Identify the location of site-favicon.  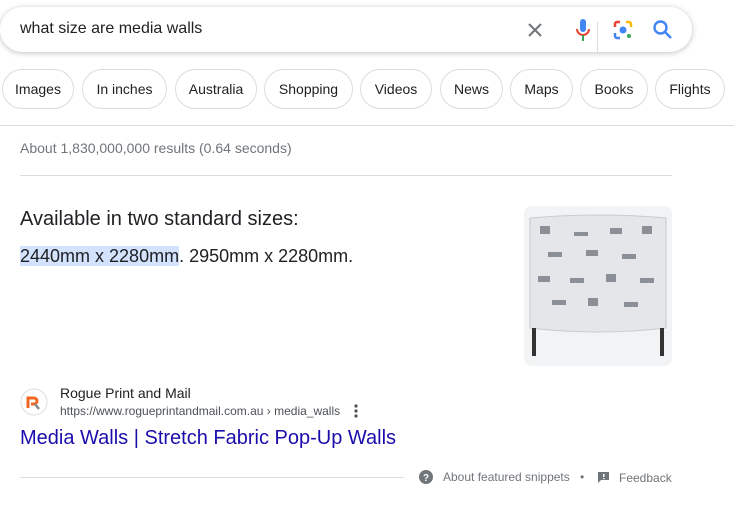
(34, 402).